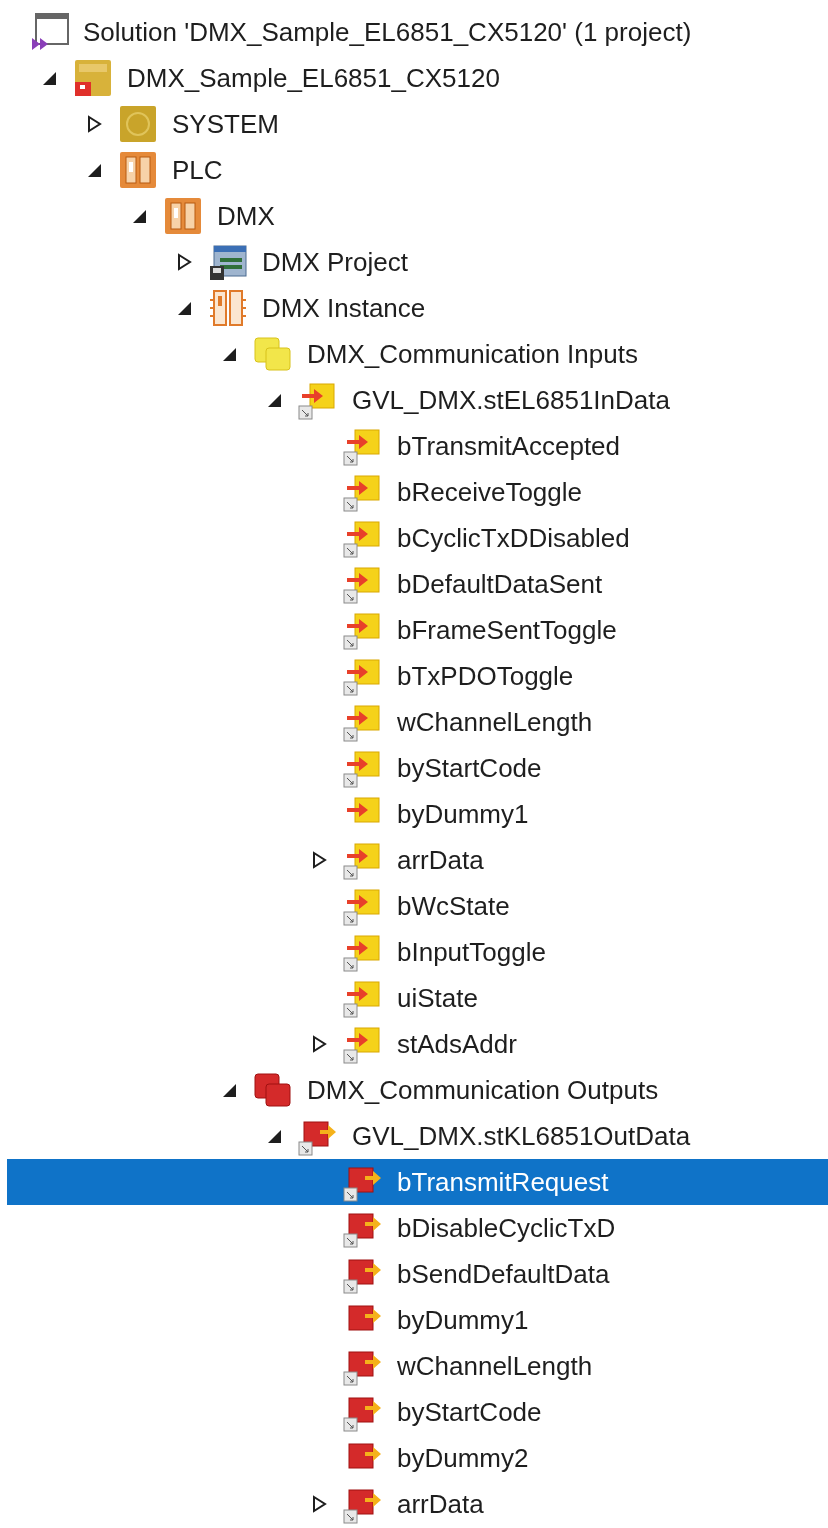 This screenshot has width=828, height=1528. What do you see at coordinates (417, 124) in the screenshot?
I see `tree-item: SYSTEM` at bounding box center [417, 124].